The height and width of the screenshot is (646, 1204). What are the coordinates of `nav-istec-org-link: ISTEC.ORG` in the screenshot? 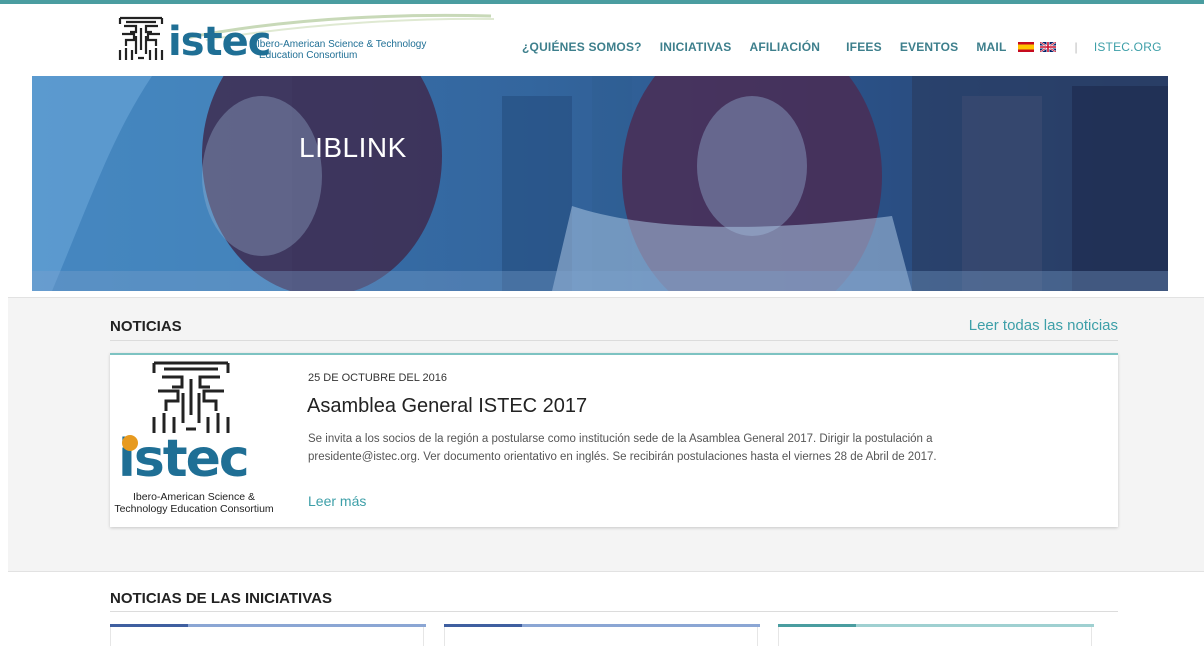 It's located at (1128, 47).